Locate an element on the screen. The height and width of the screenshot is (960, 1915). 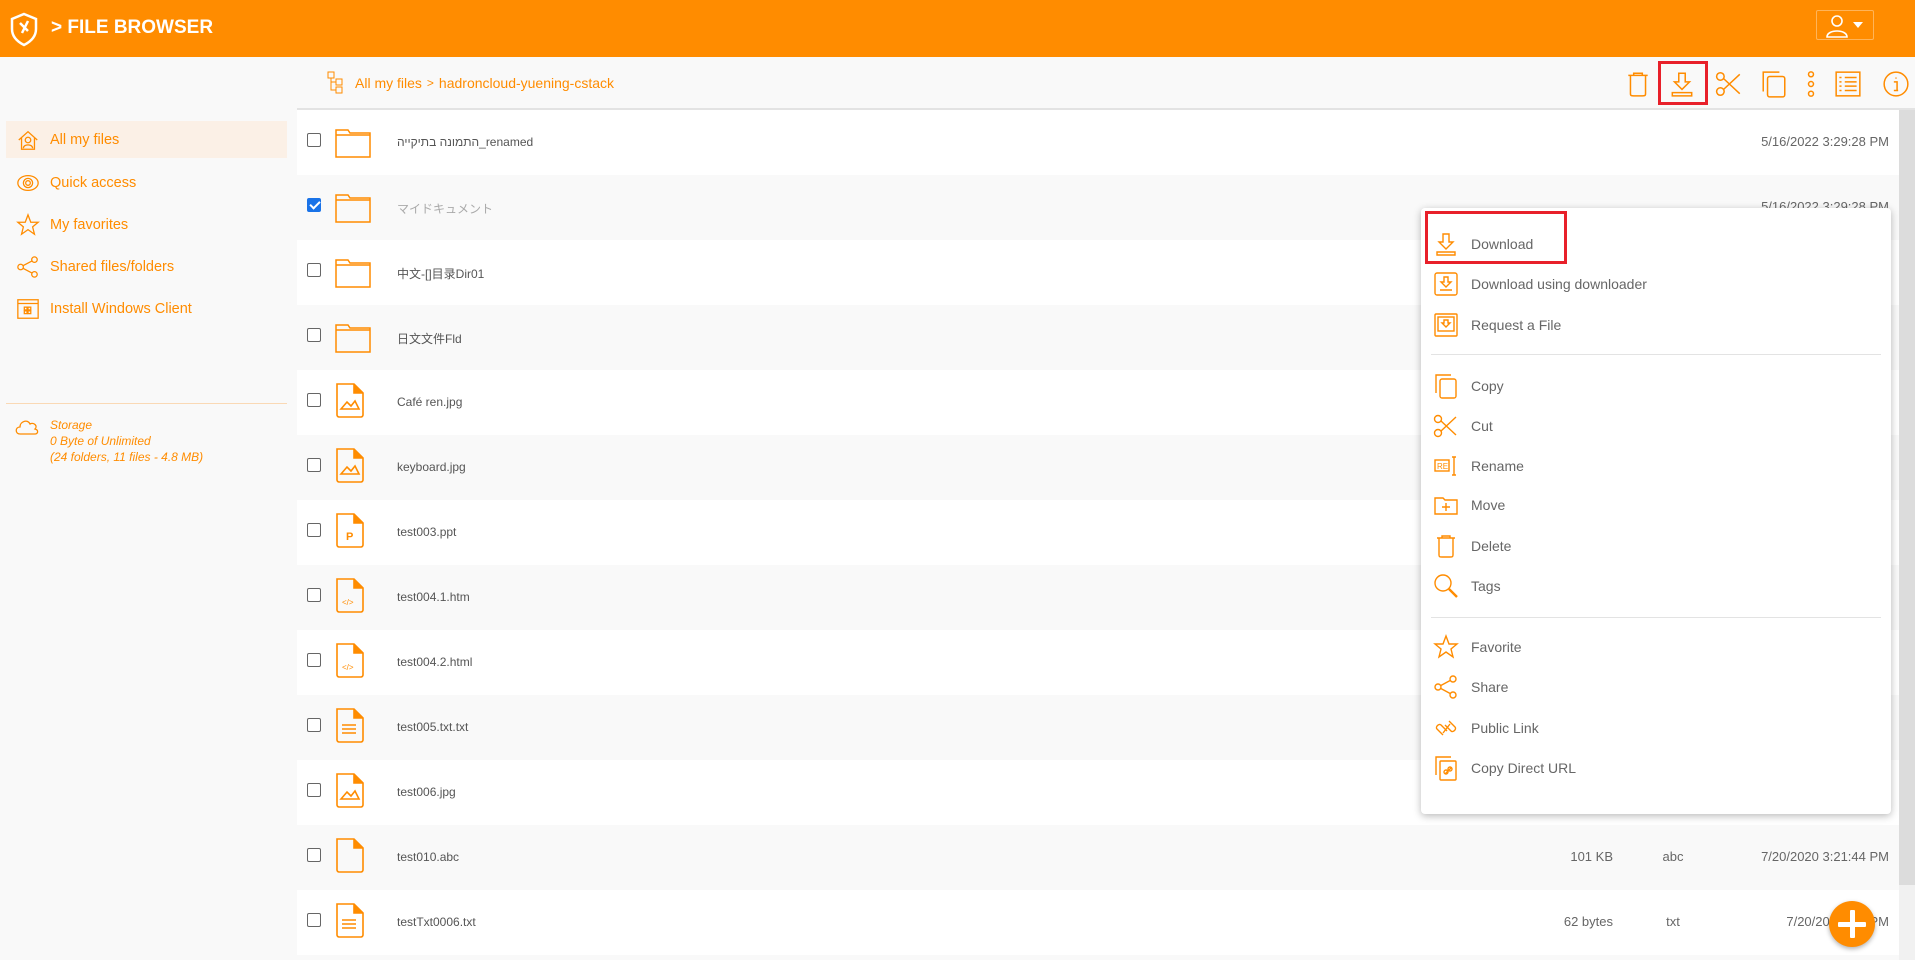
list-view-icon is located at coordinates (1848, 84).